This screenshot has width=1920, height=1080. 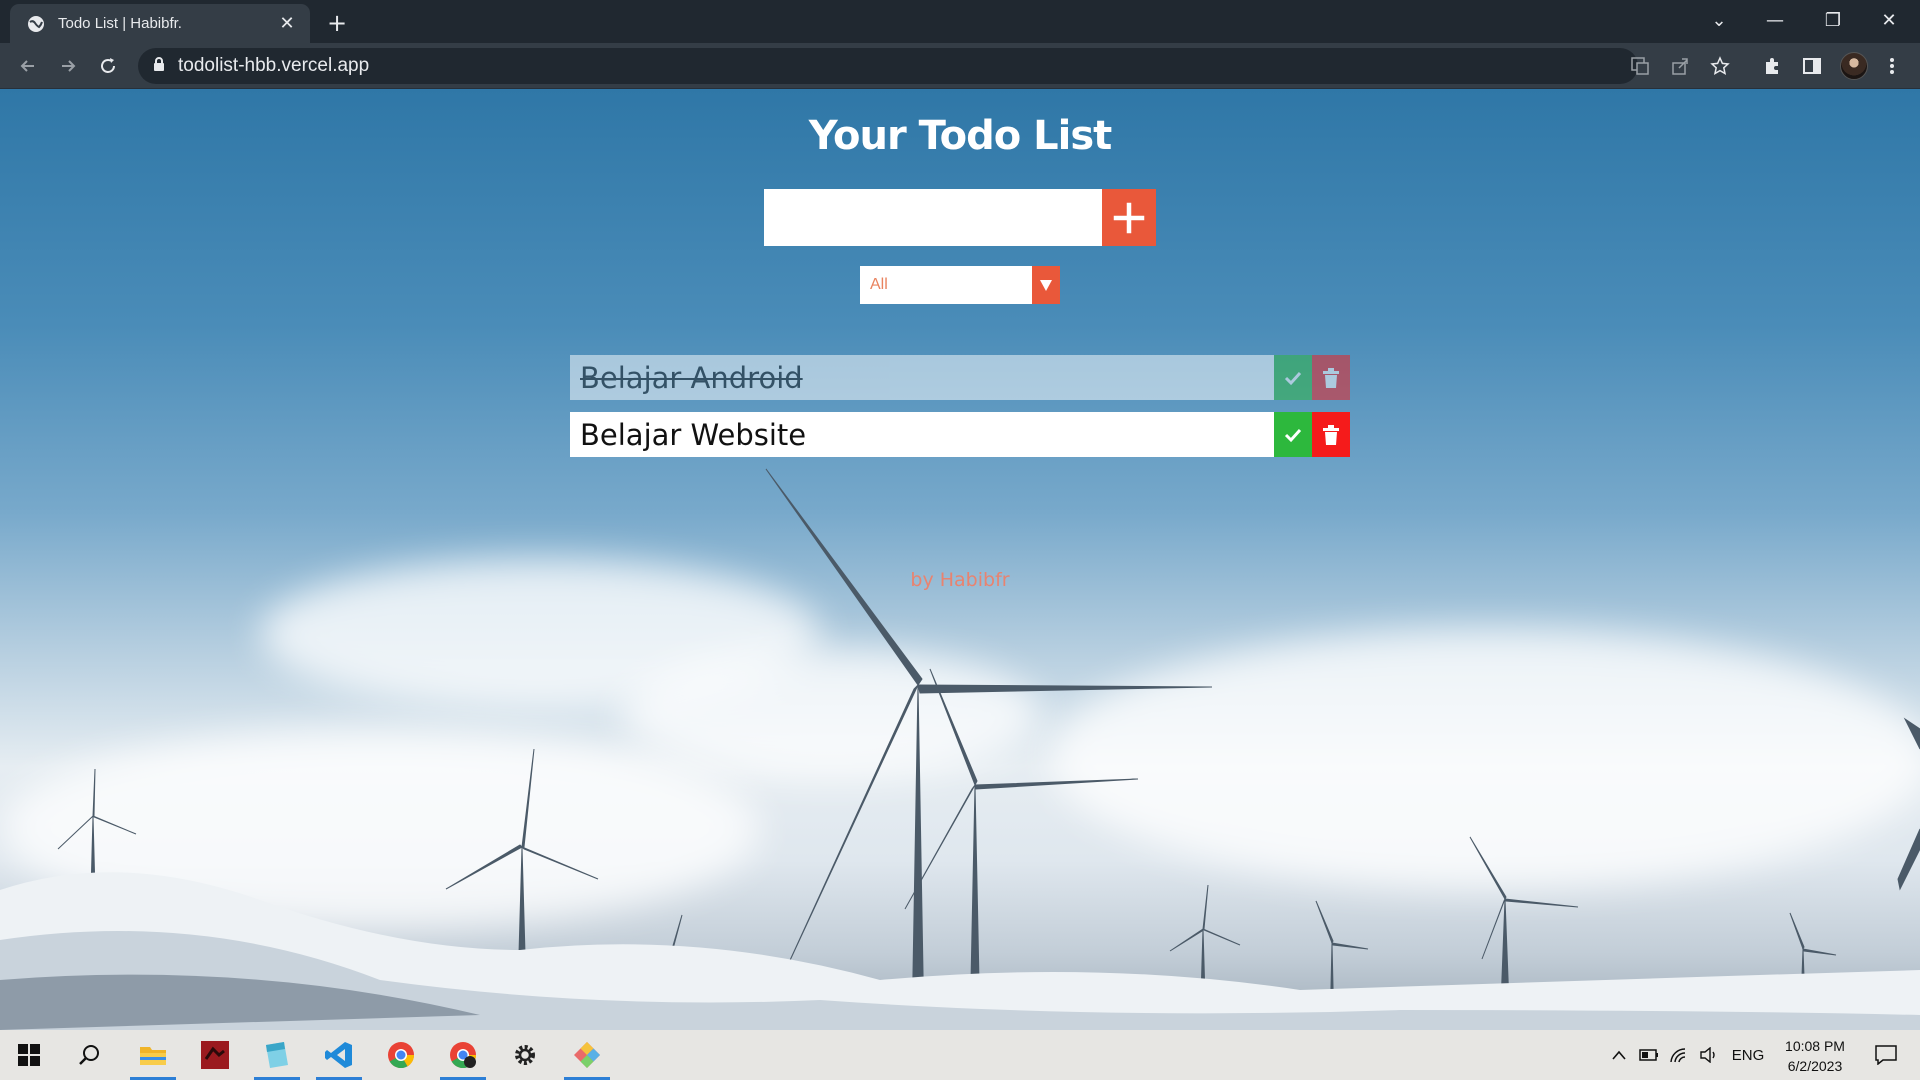 What do you see at coordinates (1833, 20) in the screenshot?
I see `restore-button: ❐` at bounding box center [1833, 20].